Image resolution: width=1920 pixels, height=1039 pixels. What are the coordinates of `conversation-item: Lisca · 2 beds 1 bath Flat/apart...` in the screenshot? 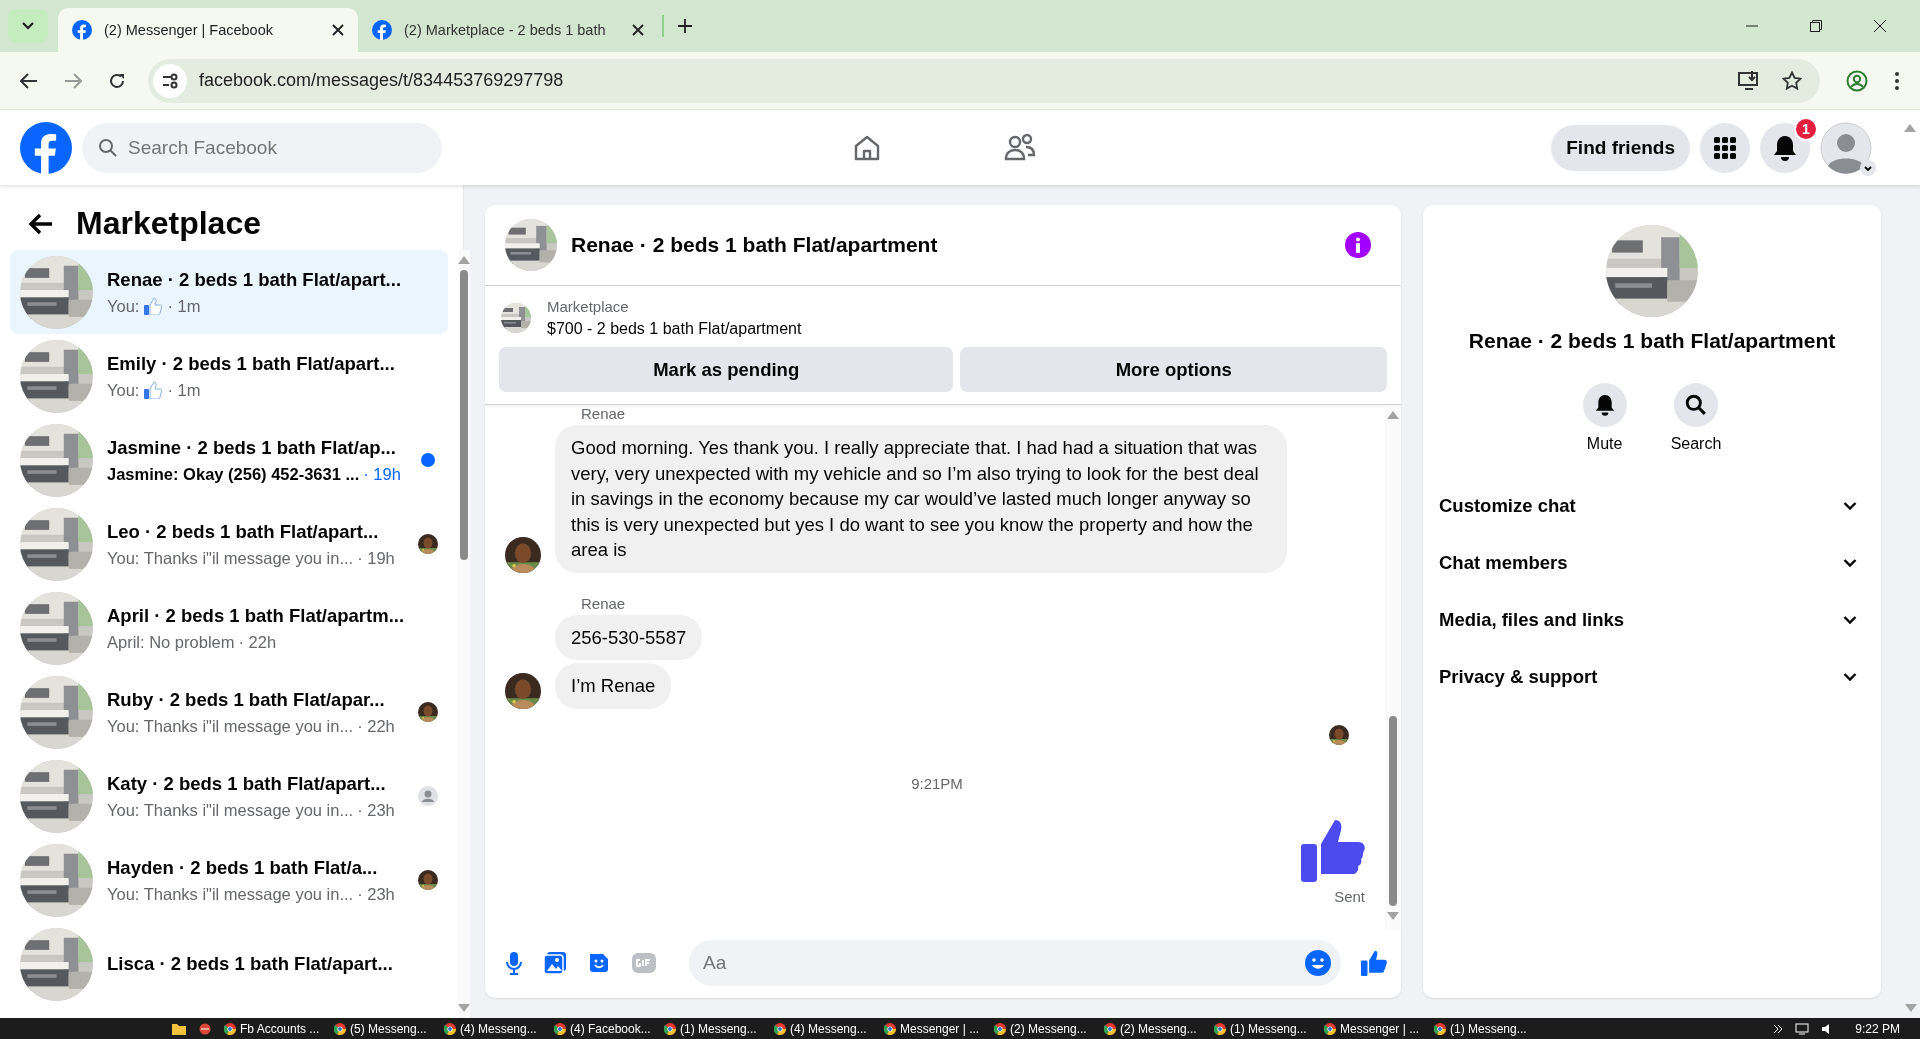 It's located at (229, 964).